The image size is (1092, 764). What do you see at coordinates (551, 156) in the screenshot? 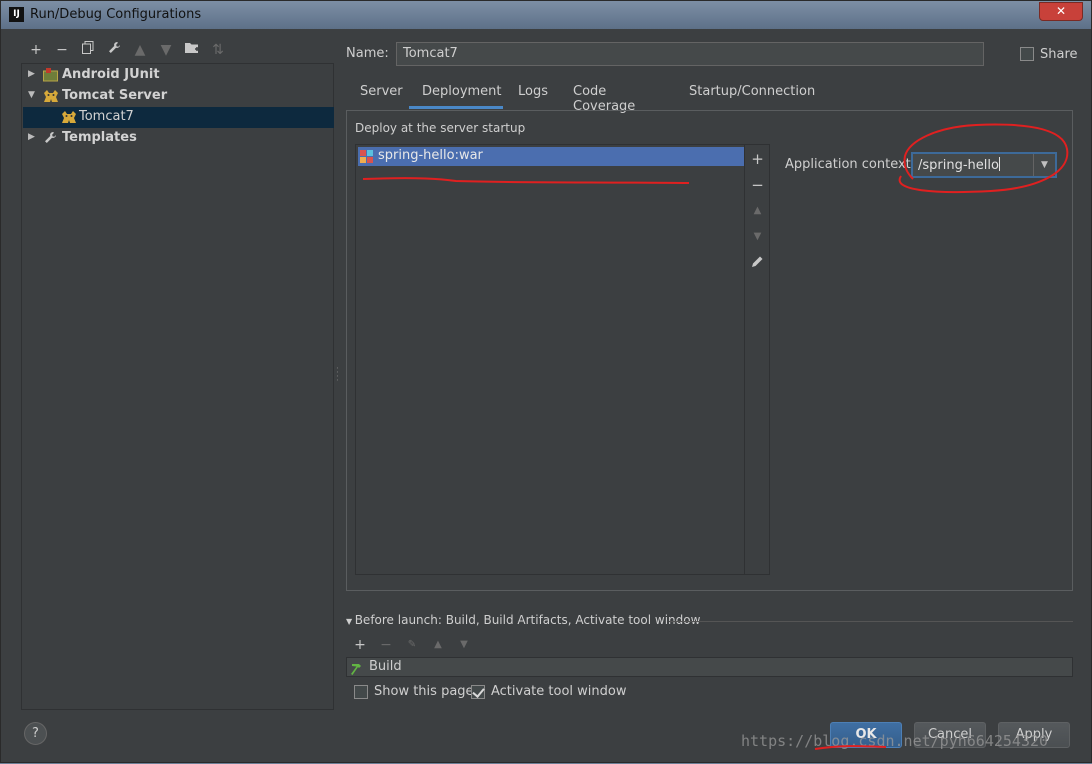
I see `artifact-item: spring-hello:war` at bounding box center [551, 156].